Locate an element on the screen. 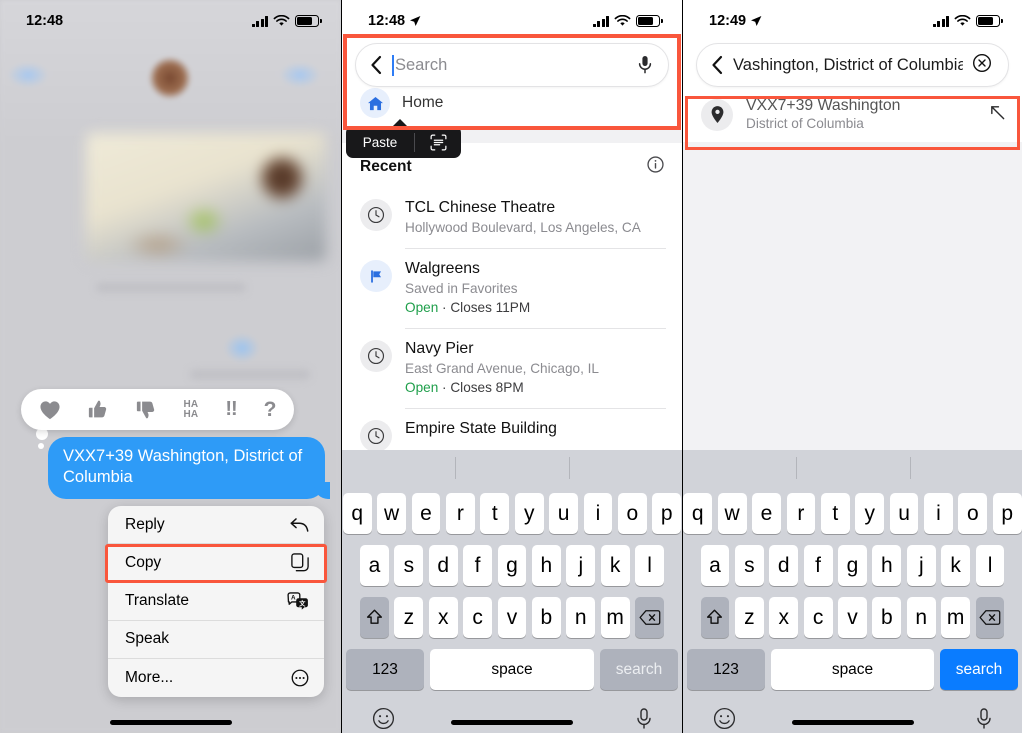 Image resolution: width=1022 pixels, height=733 pixels. context-menu-item-speak: Speak is located at coordinates (216, 640).